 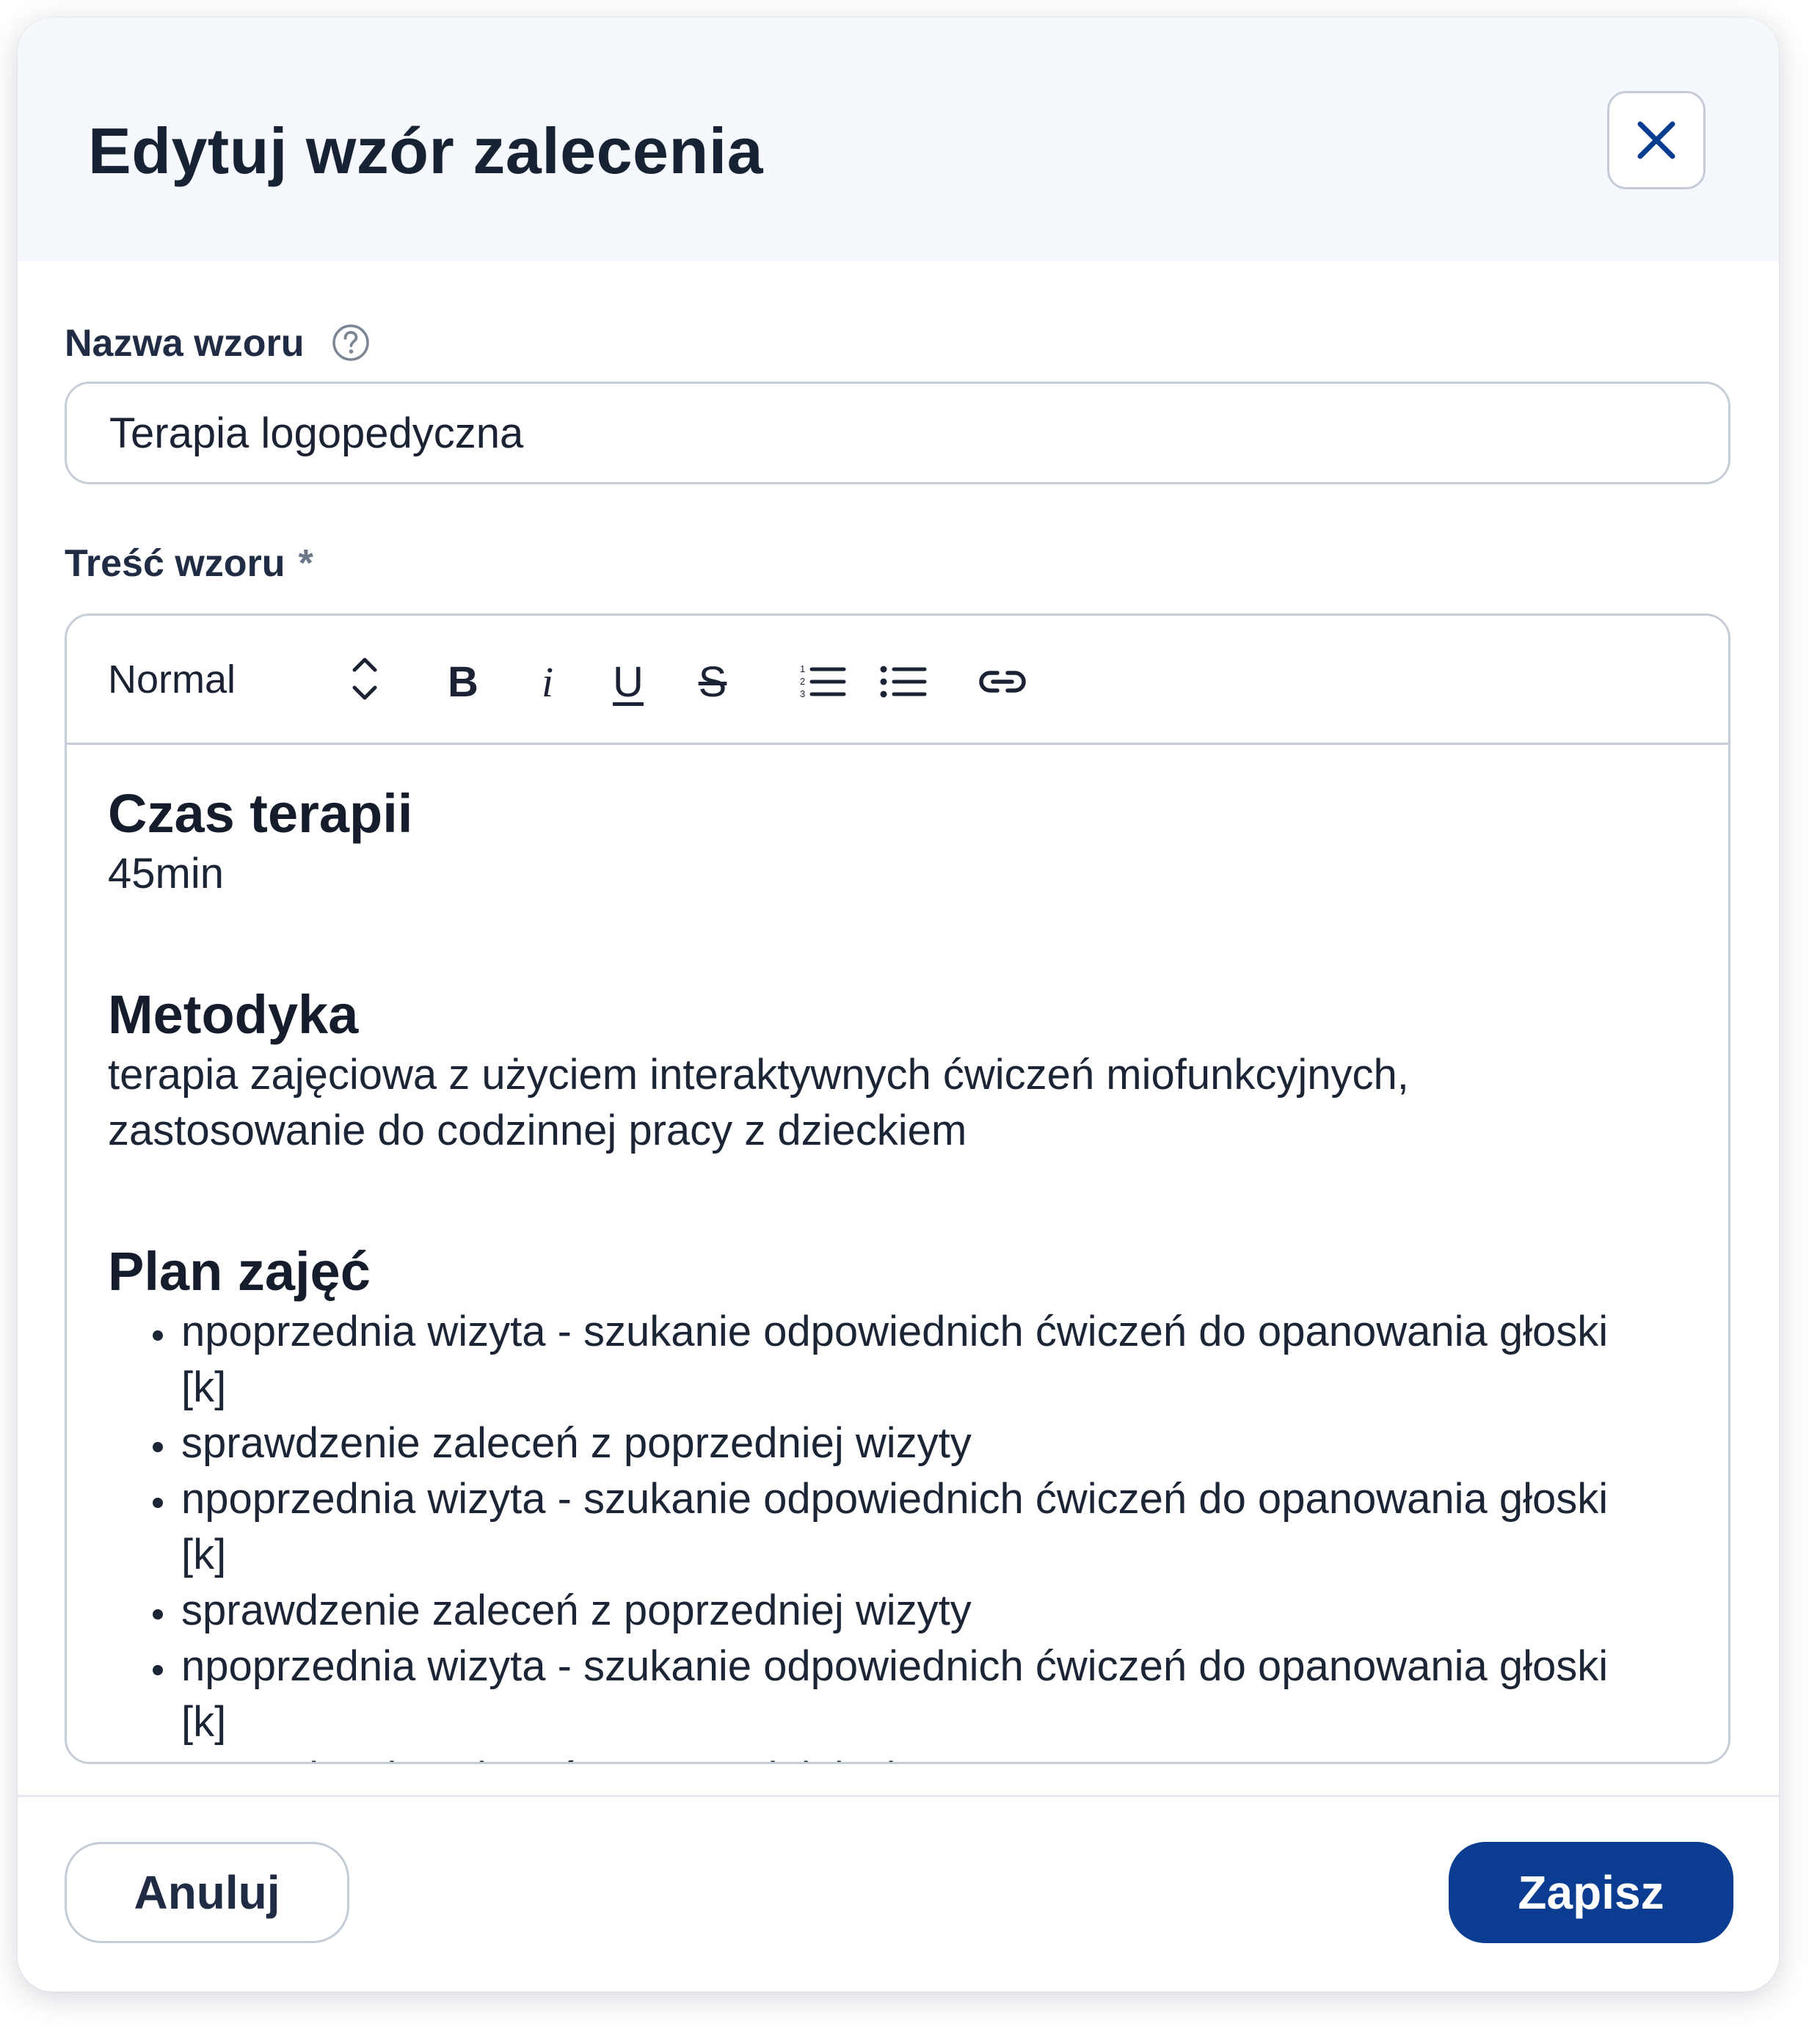 I want to click on save-button-label: Zapisz, so click(x=1591, y=1892).